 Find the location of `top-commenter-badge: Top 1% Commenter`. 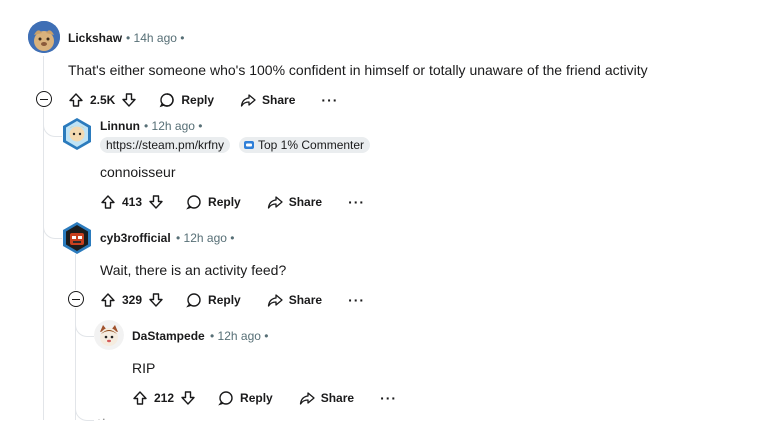

top-commenter-badge: Top 1% Commenter is located at coordinates (305, 145).